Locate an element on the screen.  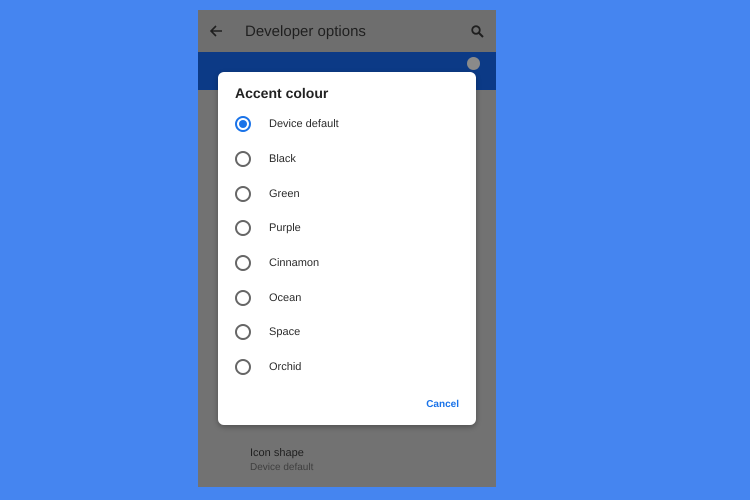
option-label: Device default is located at coordinates (304, 124).